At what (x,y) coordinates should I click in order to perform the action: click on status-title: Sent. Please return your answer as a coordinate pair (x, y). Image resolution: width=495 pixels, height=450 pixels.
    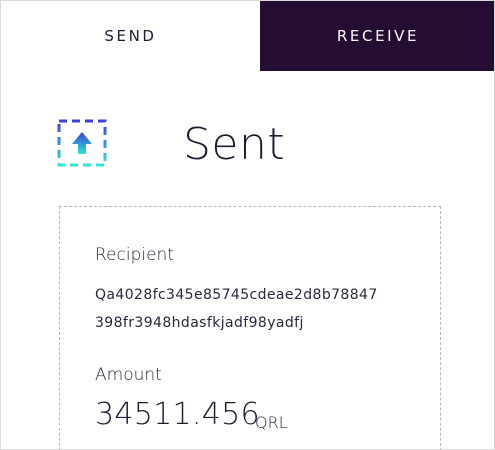
    Looking at the image, I should click on (234, 144).